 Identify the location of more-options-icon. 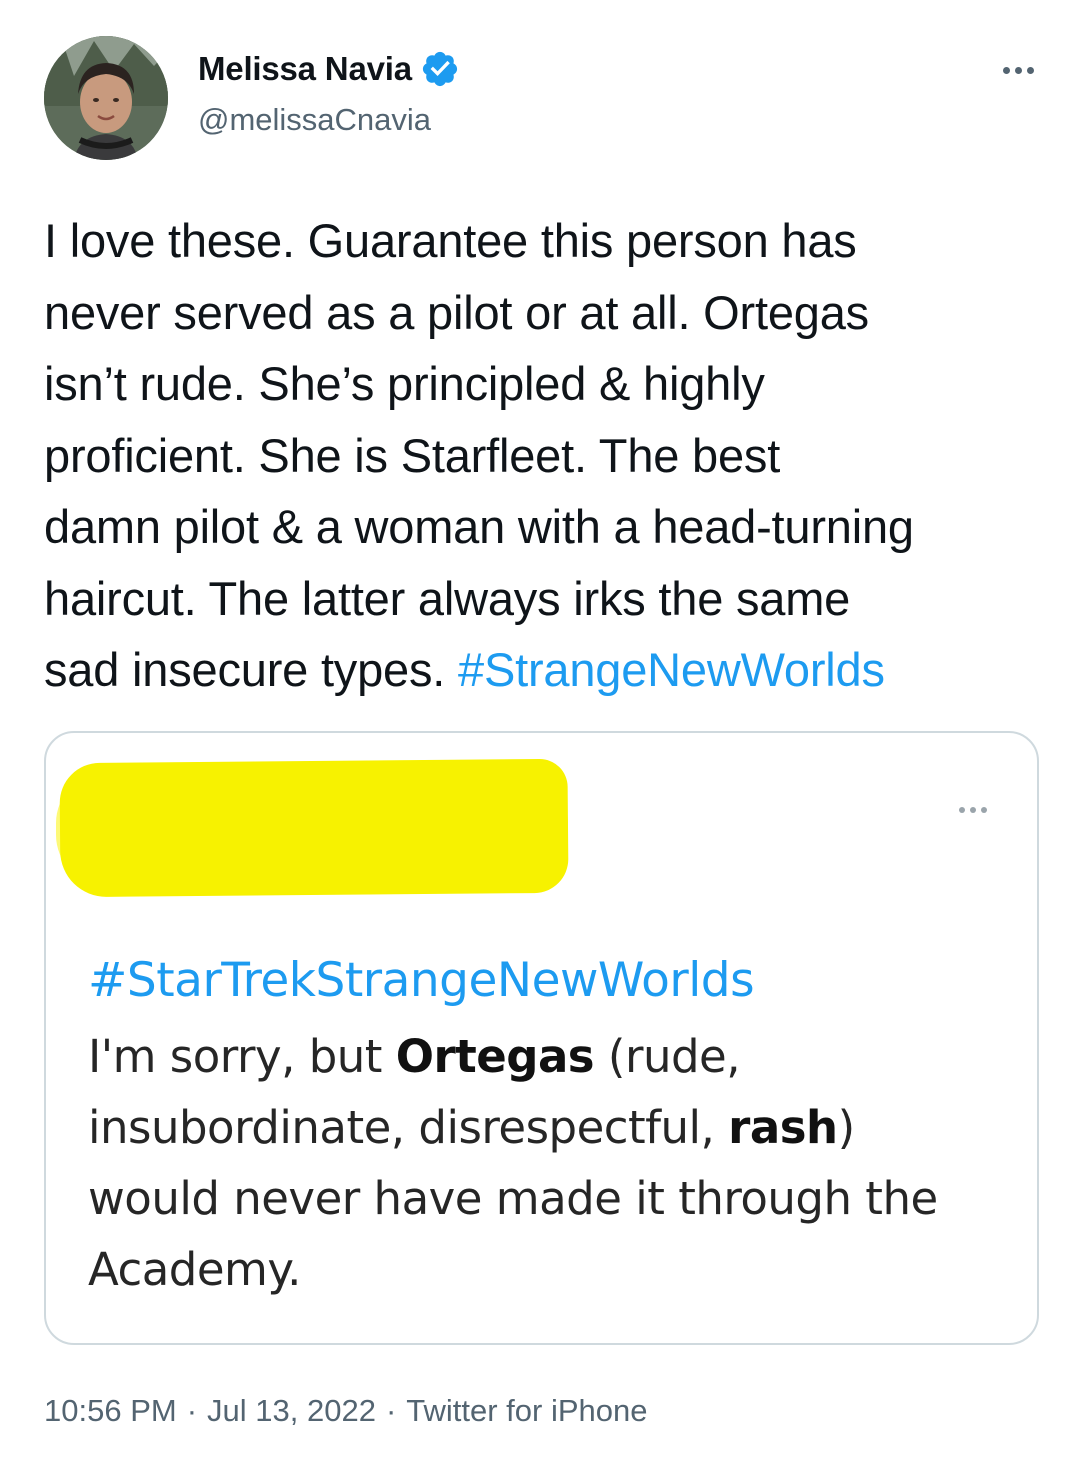
(1018, 70).